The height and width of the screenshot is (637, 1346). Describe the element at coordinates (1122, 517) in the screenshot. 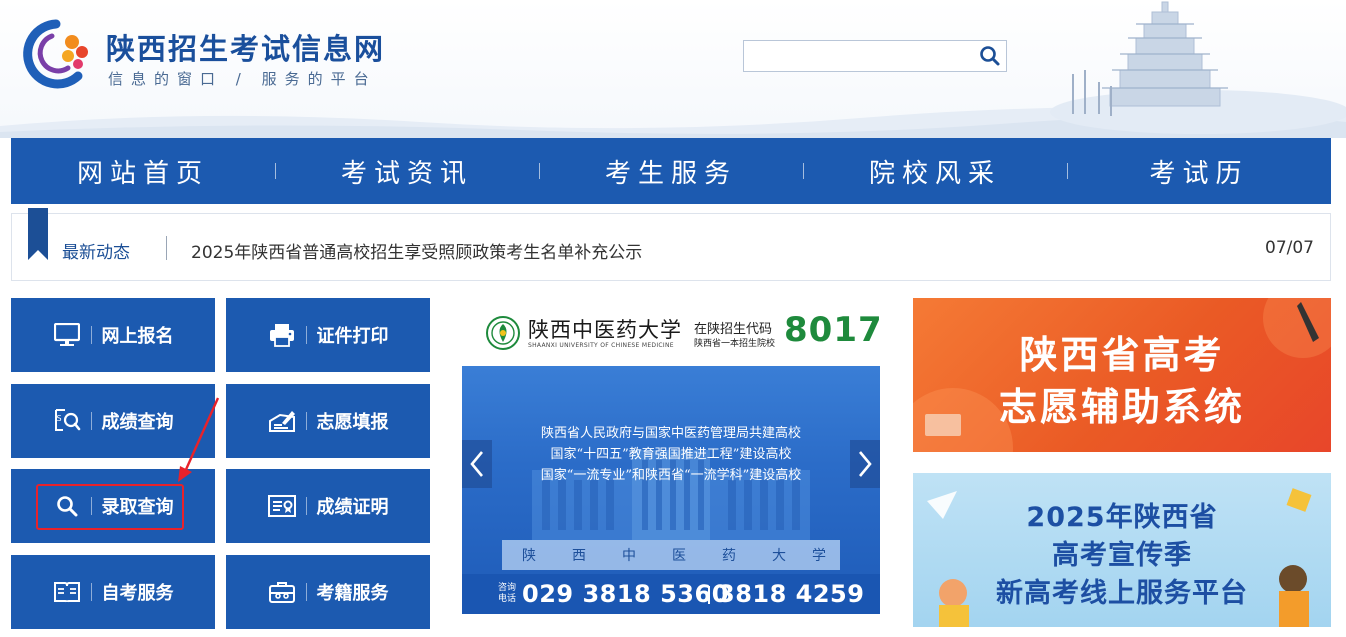

I see `banner-publicity-line-1: 2025年陕西省` at that location.